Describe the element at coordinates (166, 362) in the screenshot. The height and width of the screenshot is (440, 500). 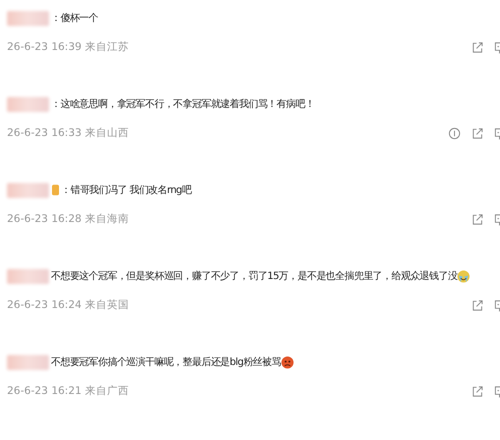
I see `comment-text: 不想要冠军你搞个巡演干嘛呢，整最后还是blg粉丝被骂` at that location.